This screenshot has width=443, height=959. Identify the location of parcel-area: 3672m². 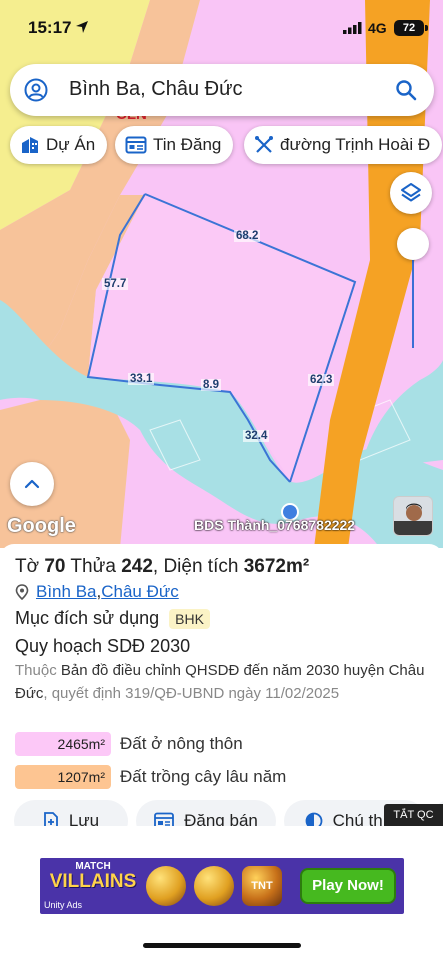
(276, 566).